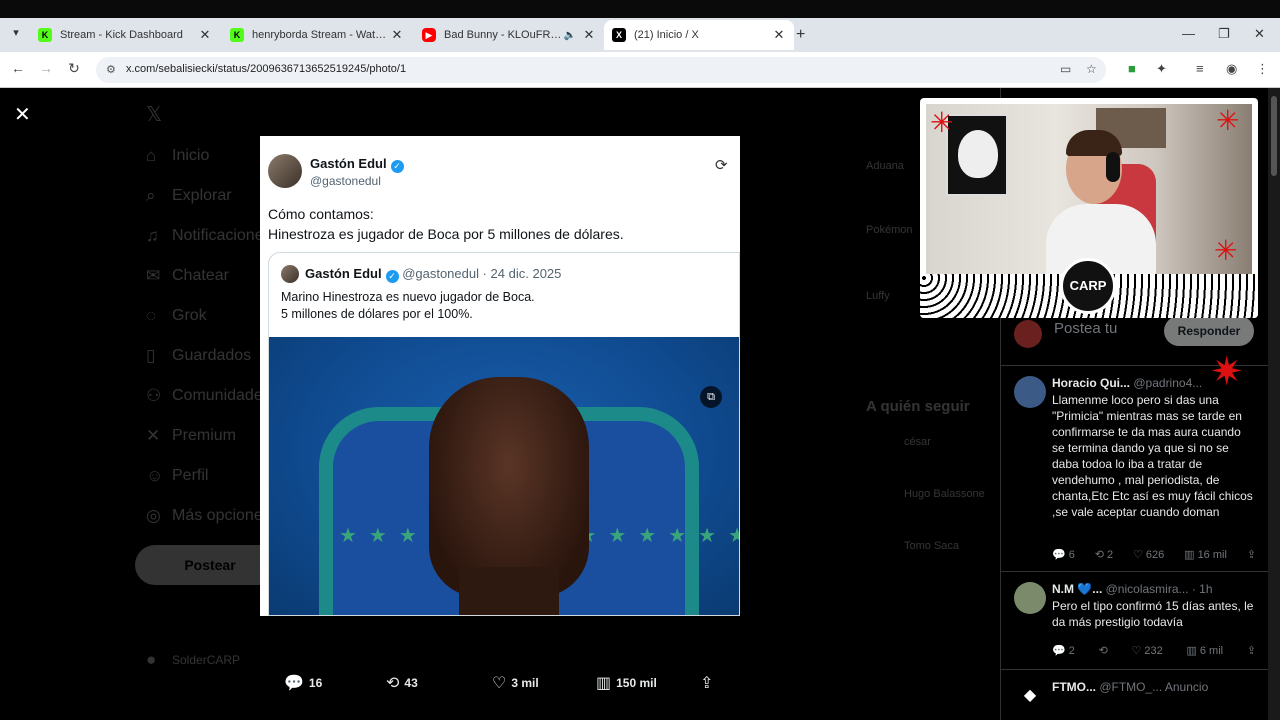 This screenshot has height=720, width=1280. Describe the element at coordinates (177, 476) in the screenshot. I see `sidebar-item-perfil: ☺ Perfil` at that location.